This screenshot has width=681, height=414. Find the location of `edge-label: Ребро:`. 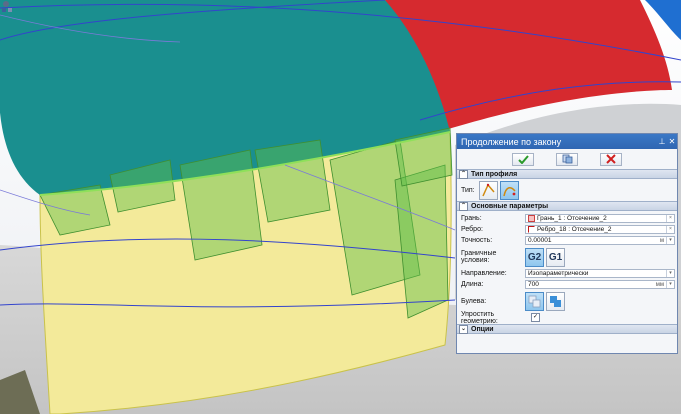

edge-label: Ребро: is located at coordinates (472, 229).